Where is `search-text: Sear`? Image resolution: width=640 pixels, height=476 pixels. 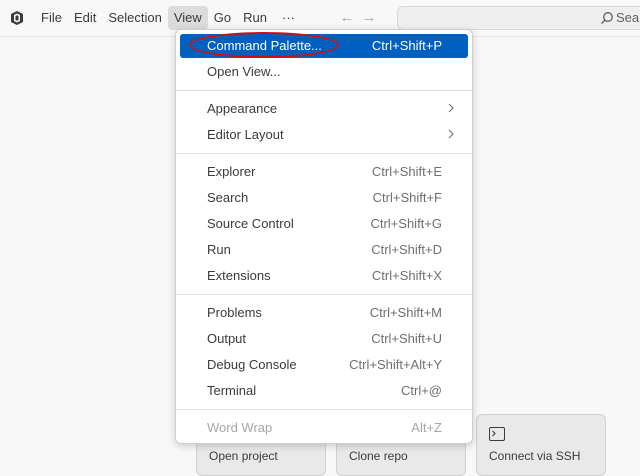 search-text: Sear is located at coordinates (628, 17).